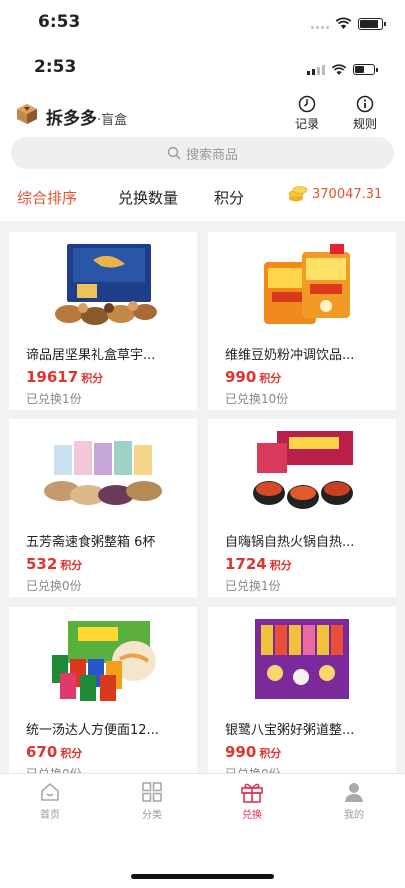 The width and height of the screenshot is (405, 888). I want to click on grid-icon, so click(152, 792).